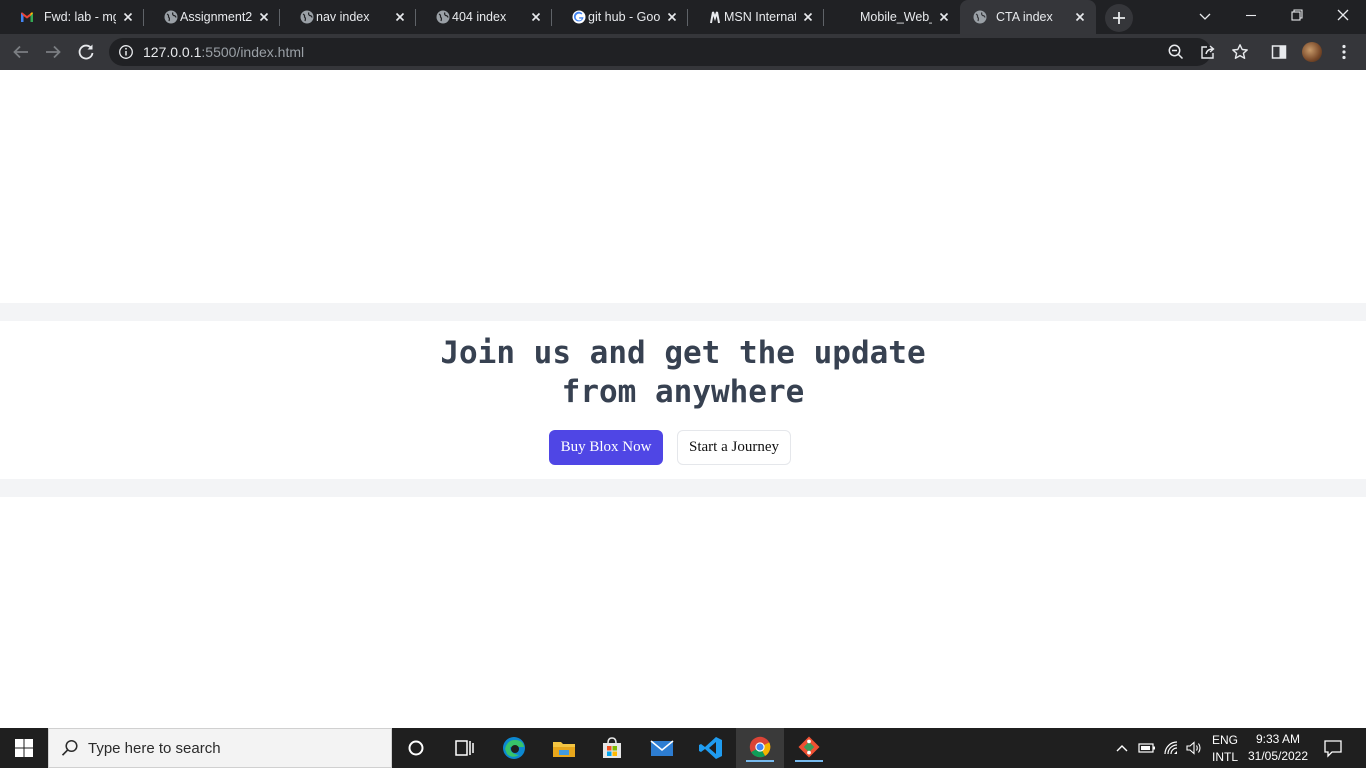 The height and width of the screenshot is (768, 1366). I want to click on cta-heading-line2: from anywhere, so click(683, 392).